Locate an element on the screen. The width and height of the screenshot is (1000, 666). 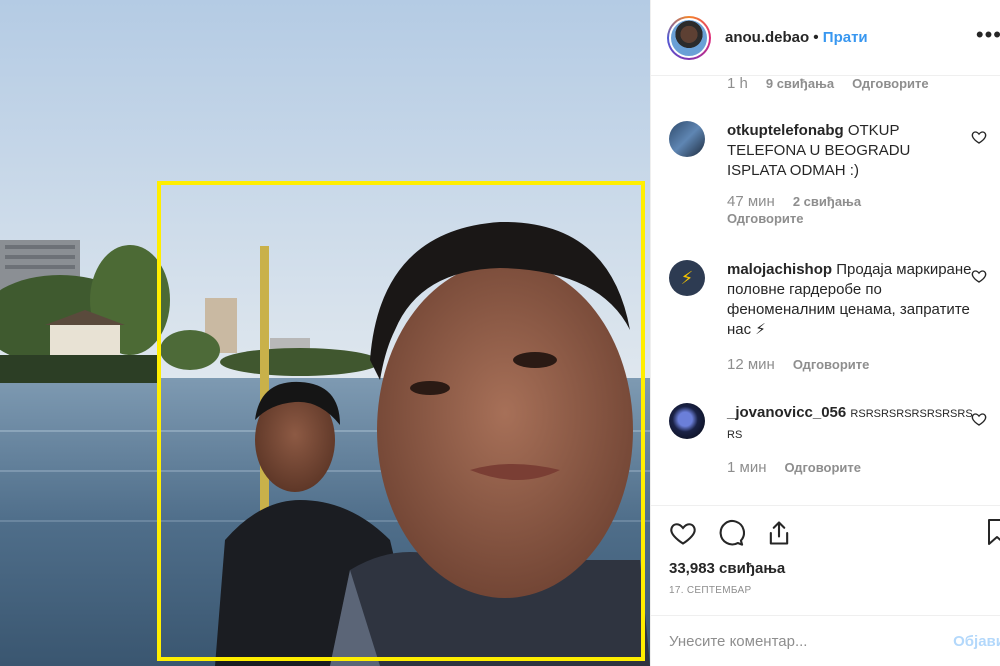
action-icons is located at coordinates (826, 533).